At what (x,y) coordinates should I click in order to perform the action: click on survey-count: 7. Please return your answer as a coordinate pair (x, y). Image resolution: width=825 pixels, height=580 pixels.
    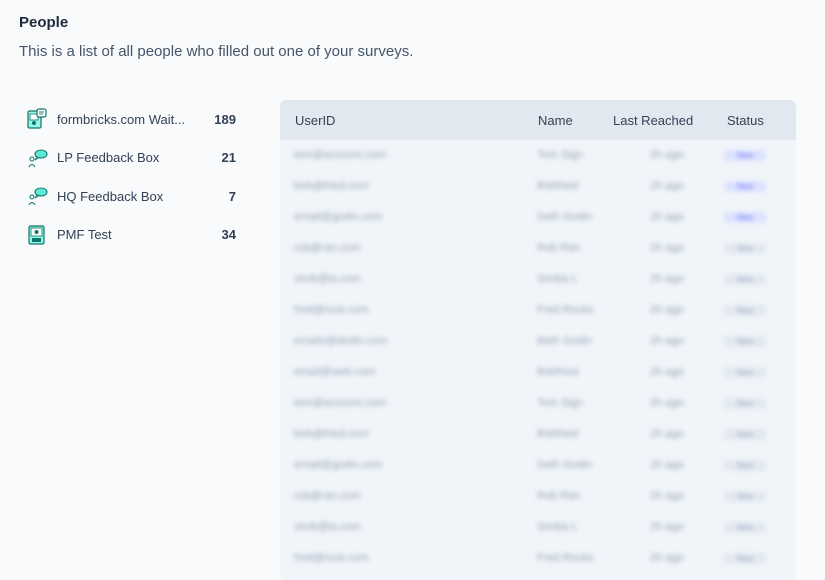
    Looking at the image, I should click on (232, 196).